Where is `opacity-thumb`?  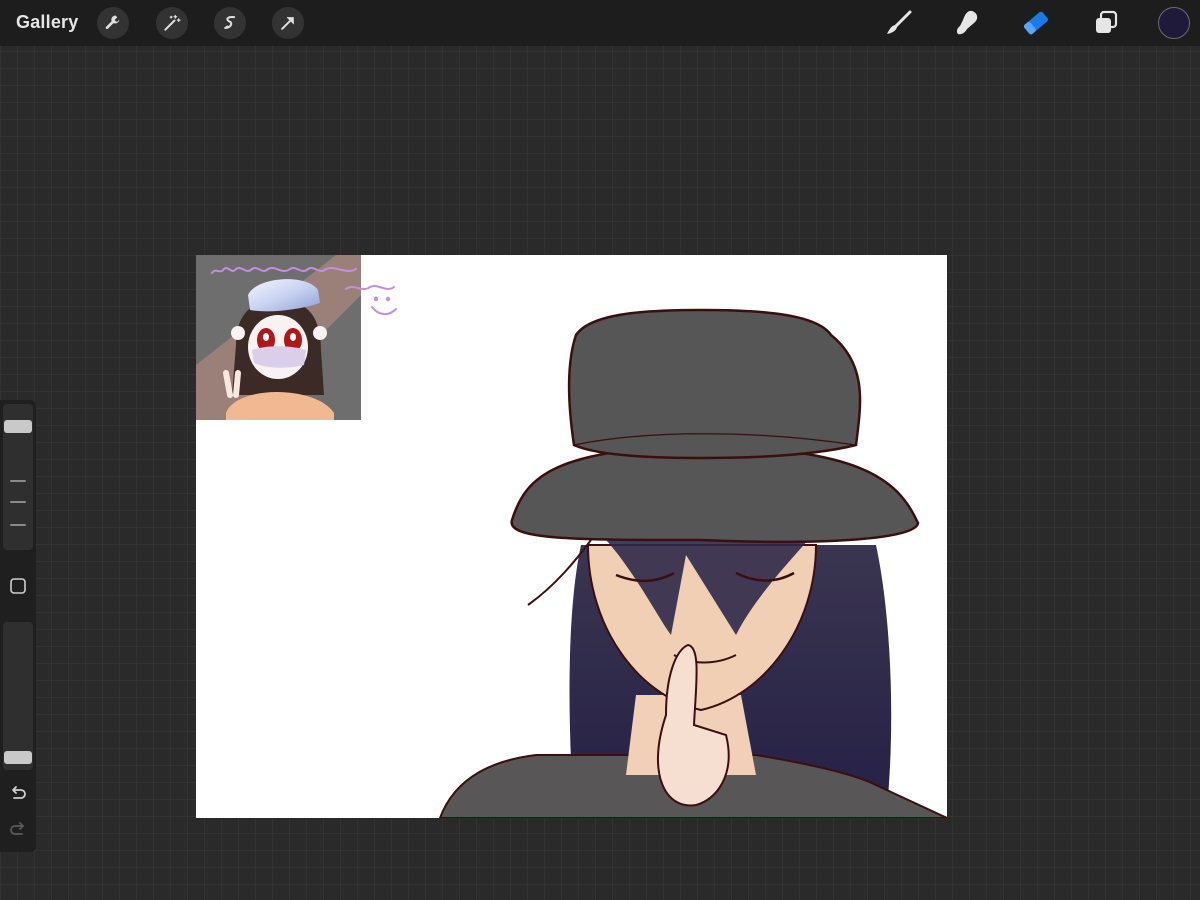 opacity-thumb is located at coordinates (18, 757).